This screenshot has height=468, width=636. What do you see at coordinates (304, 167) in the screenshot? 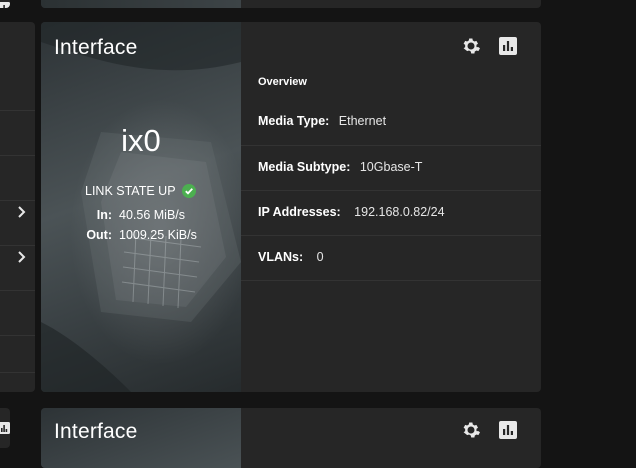
I see `media-subtype-label: Media Subtype:` at bounding box center [304, 167].